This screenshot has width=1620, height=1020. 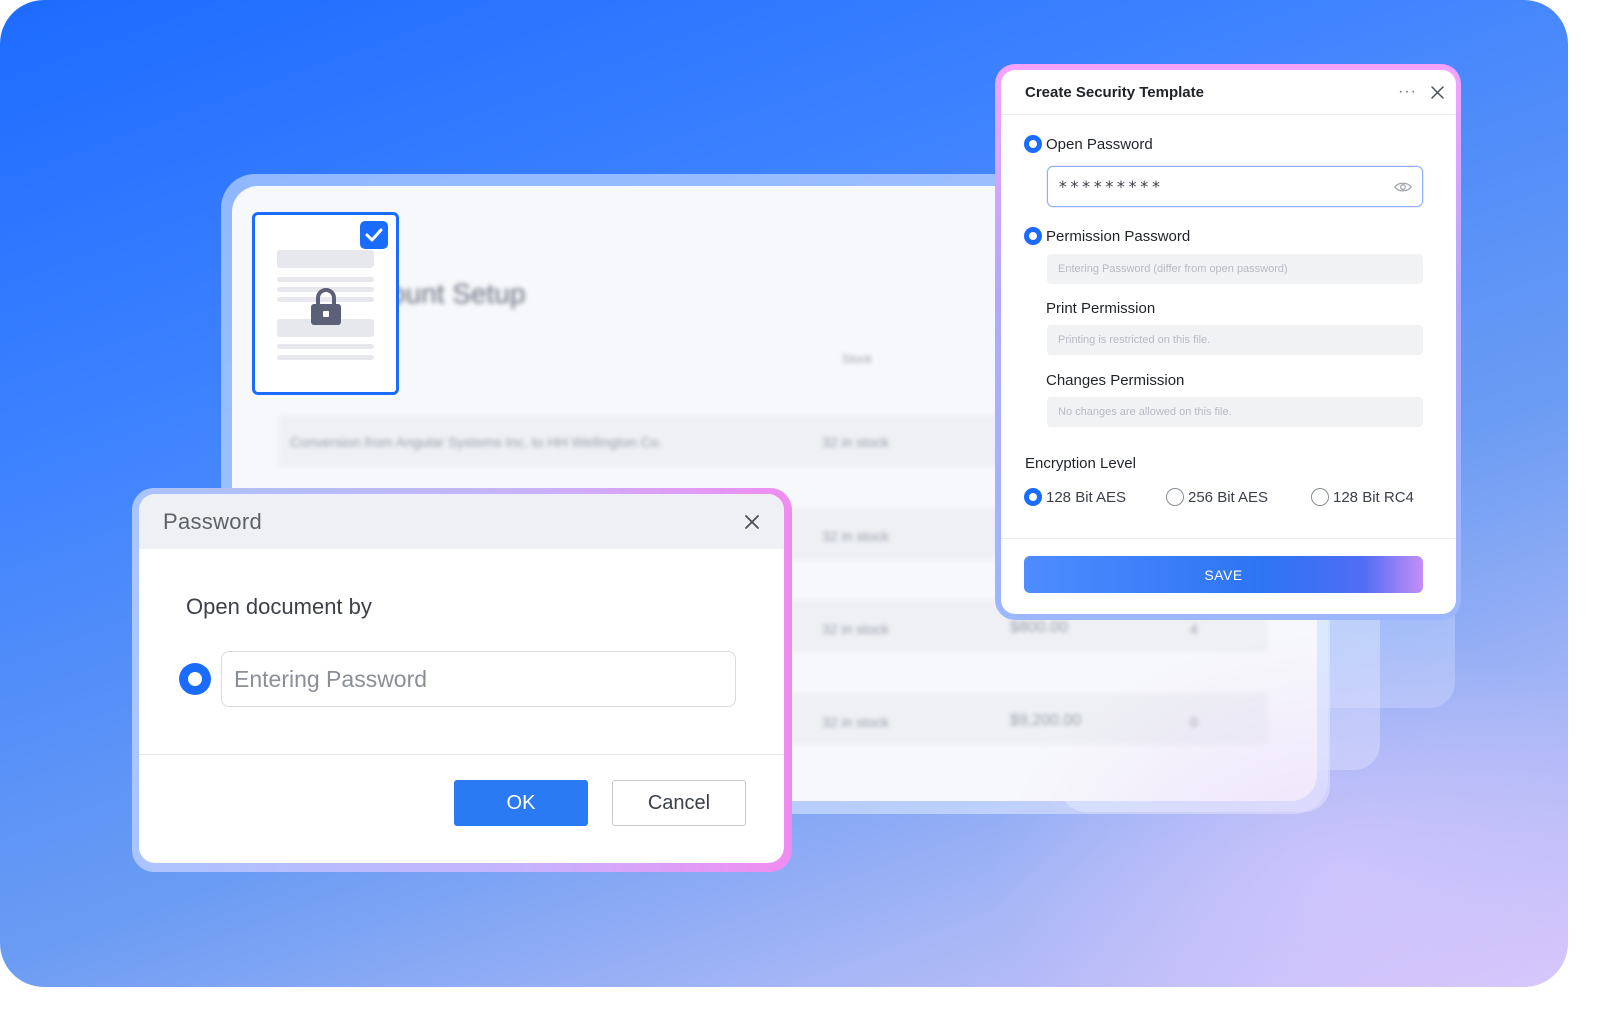 I want to click on changes-permission-label: Changes Permission, so click(x=1115, y=380).